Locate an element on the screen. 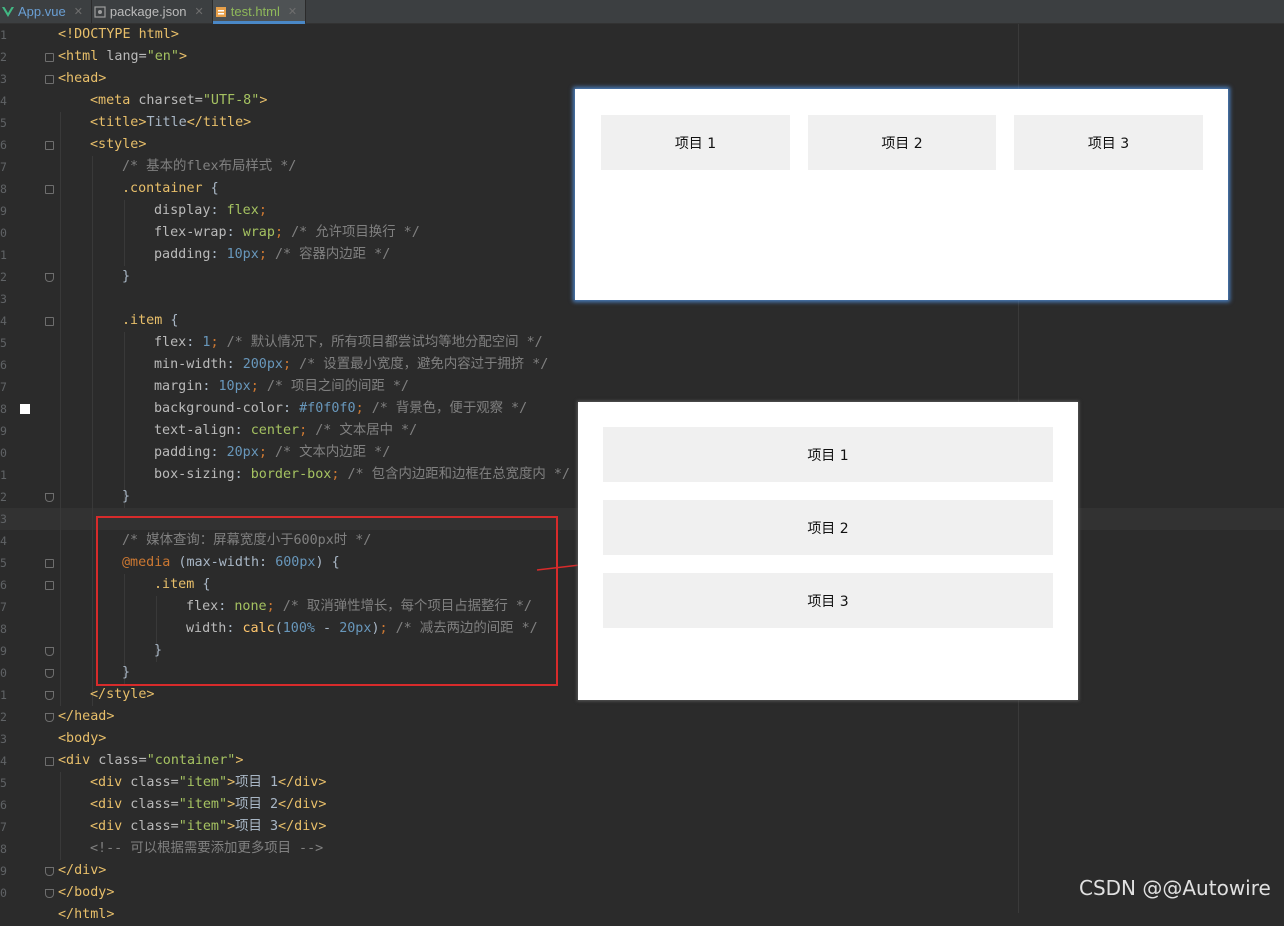  tab-app-vue: App.vue ✕ is located at coordinates (46, 11).